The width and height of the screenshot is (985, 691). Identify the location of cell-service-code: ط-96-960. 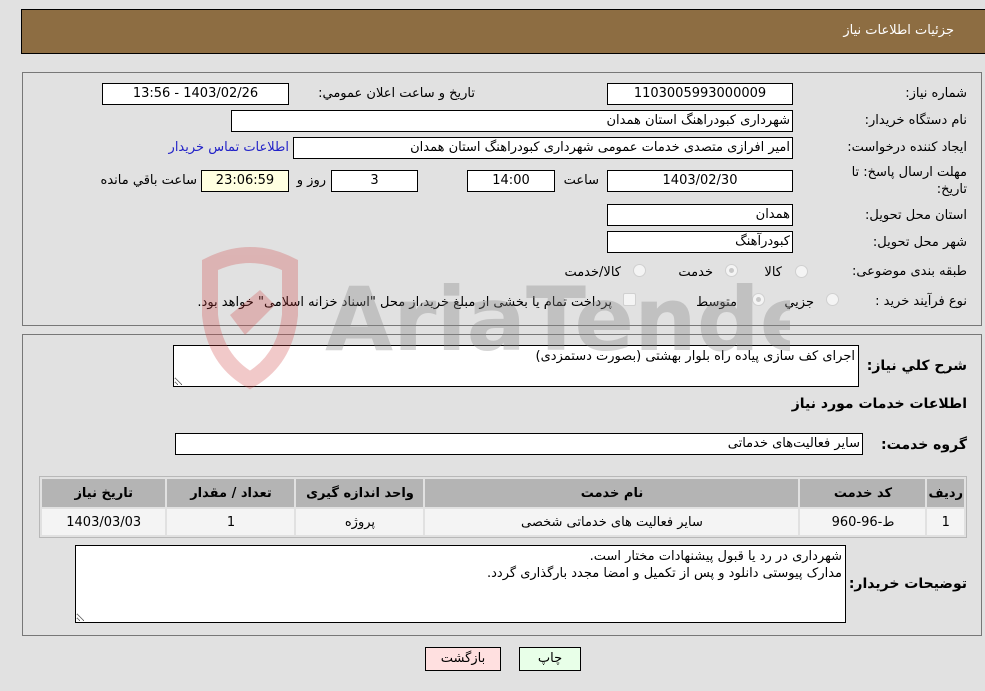
(863, 522).